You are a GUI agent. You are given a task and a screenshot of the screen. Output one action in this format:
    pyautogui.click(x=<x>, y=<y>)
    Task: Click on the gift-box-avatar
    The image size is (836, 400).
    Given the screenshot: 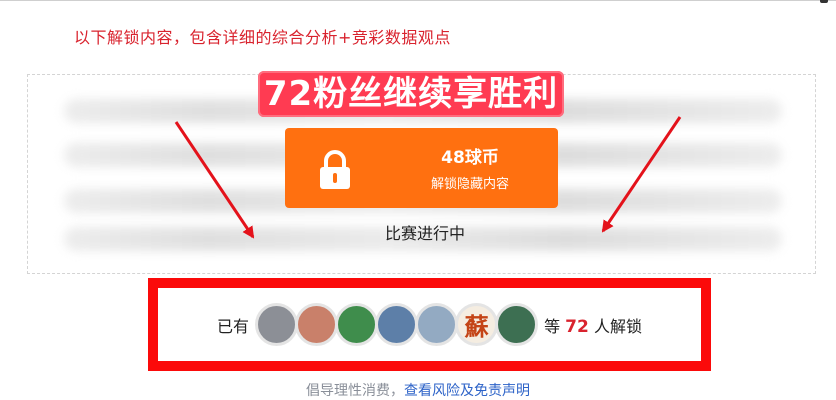 What is the action you would take?
    pyautogui.click(x=357, y=324)
    